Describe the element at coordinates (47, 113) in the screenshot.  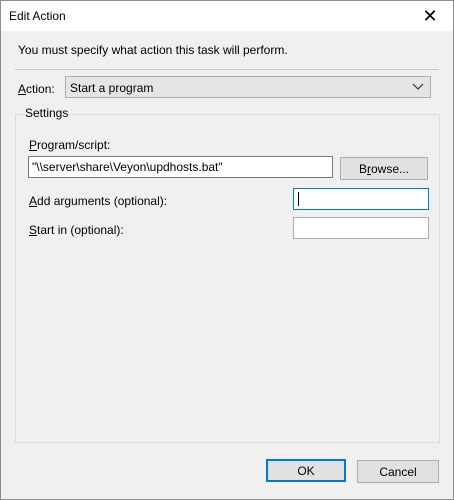
I see `settings-group-label: Settings` at that location.